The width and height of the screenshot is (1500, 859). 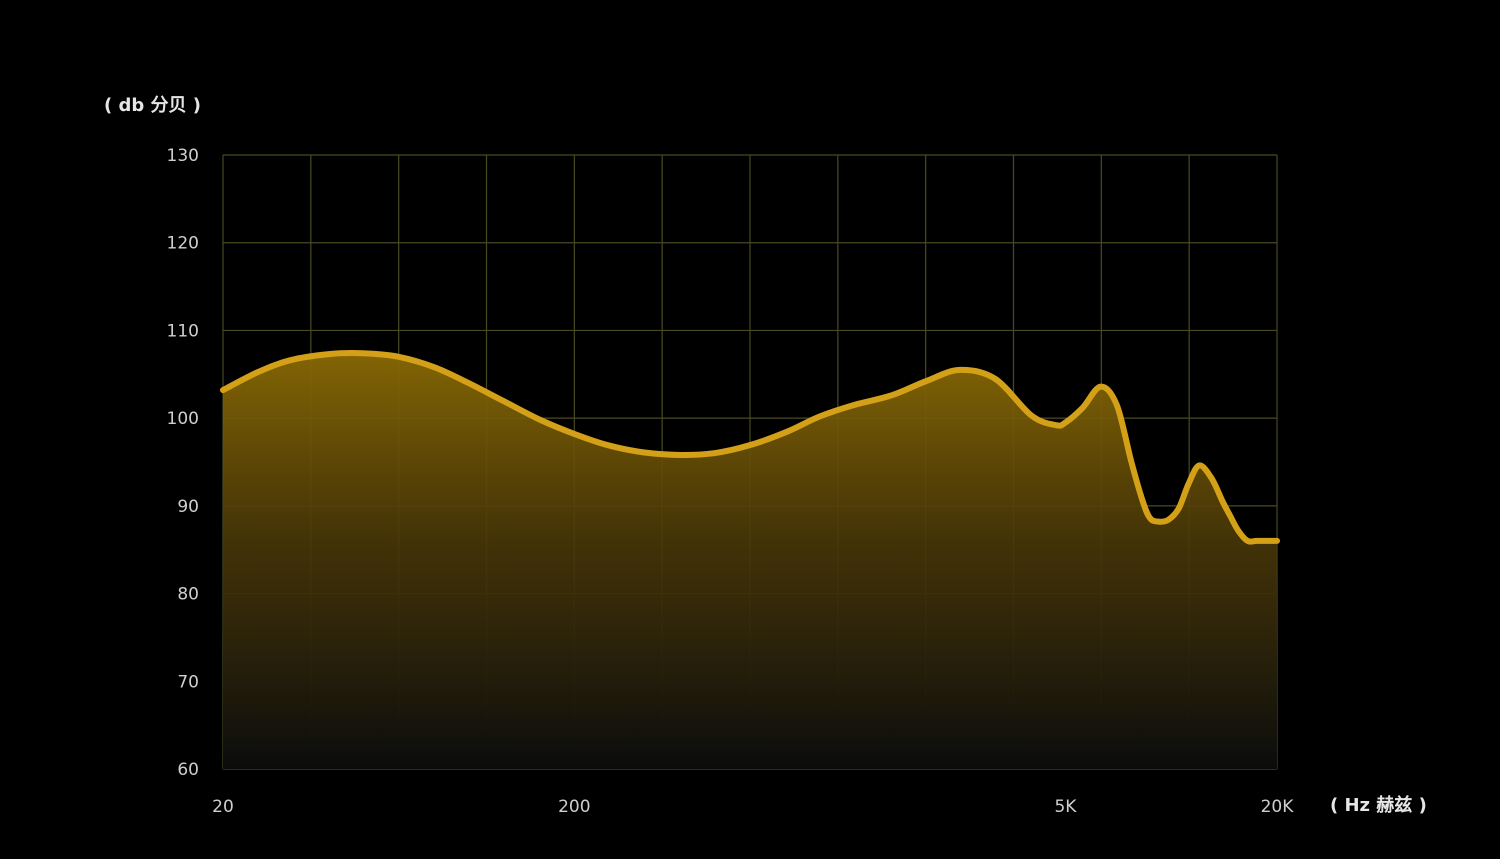 What do you see at coordinates (183, 244) in the screenshot?
I see `y-tick-label: 120` at bounding box center [183, 244].